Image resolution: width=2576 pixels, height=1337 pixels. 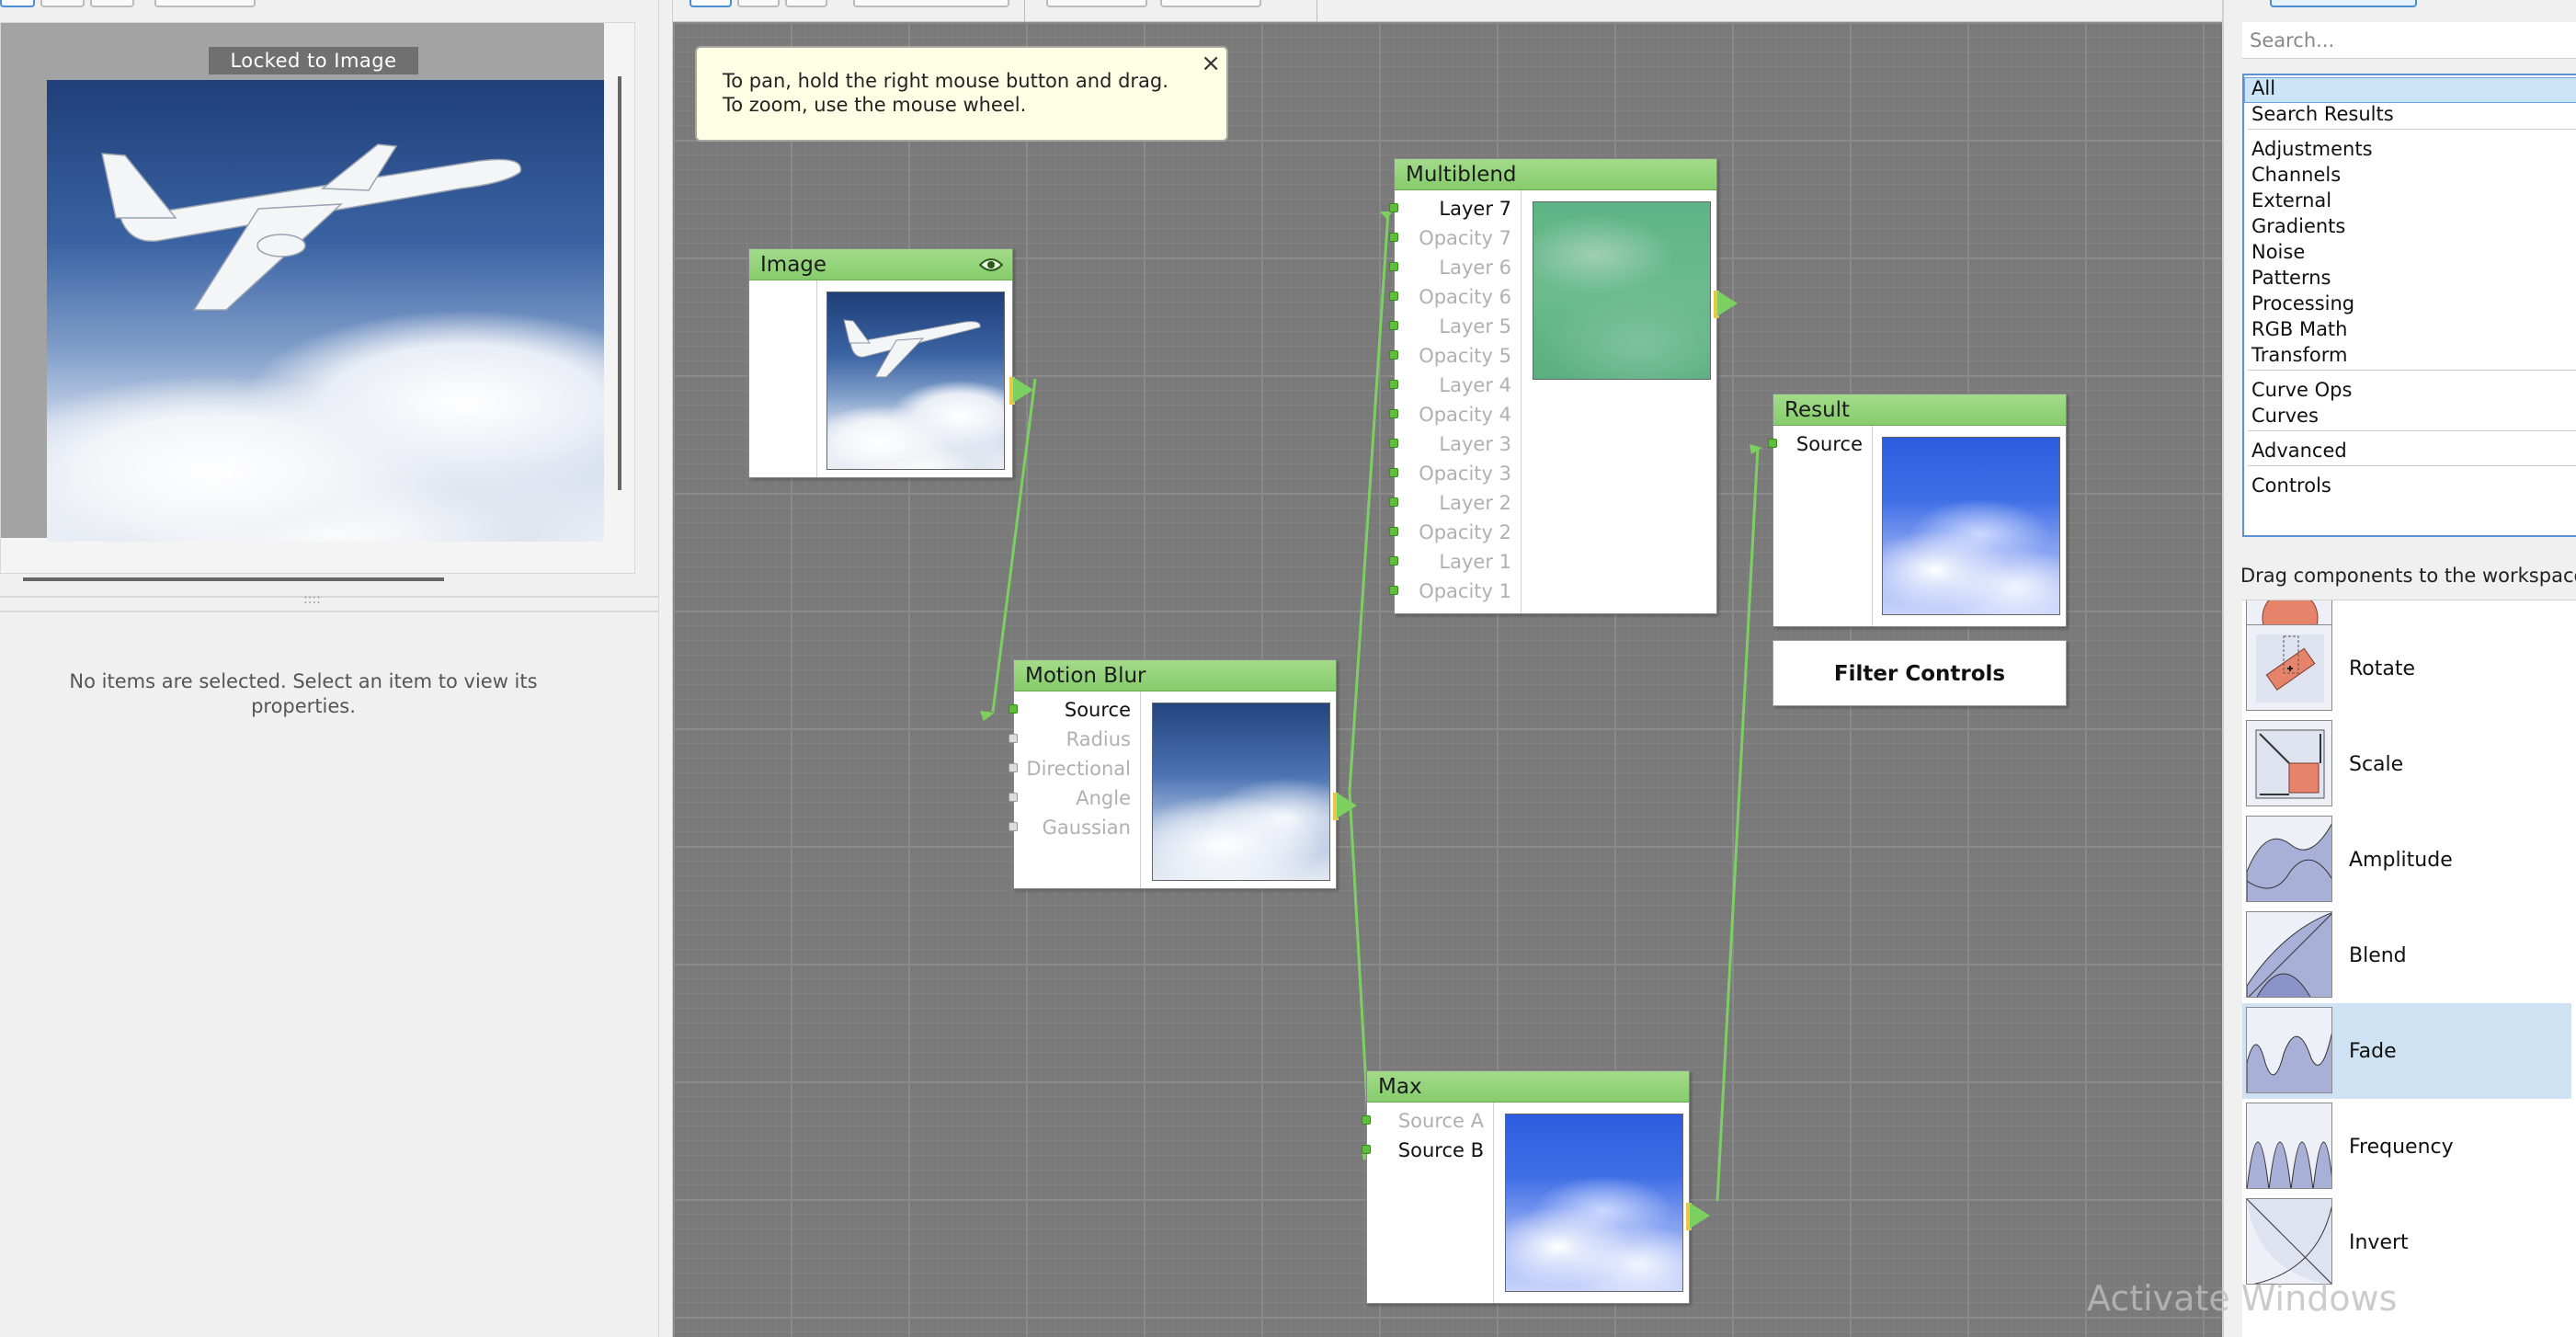 I want to click on node-max: Max Source A Source B, so click(x=1526, y=1187).